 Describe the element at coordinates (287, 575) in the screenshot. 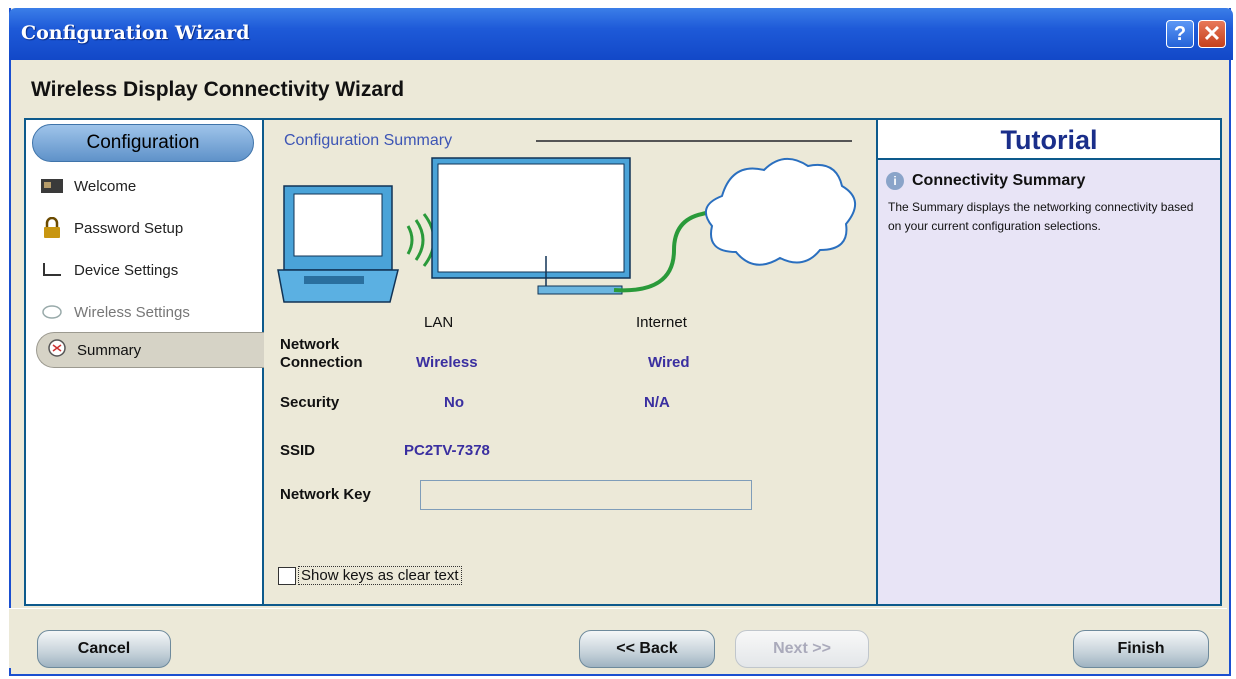

I see `show-keys-checkbox` at that location.